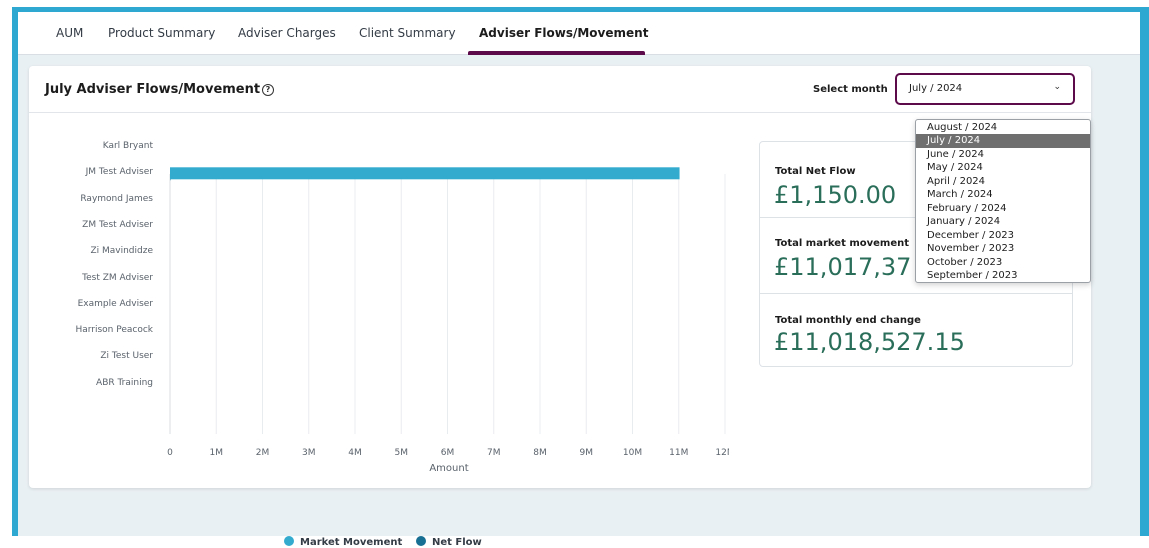  What do you see at coordinates (540, 453) in the screenshot?
I see `x-tick-label: 8M` at bounding box center [540, 453].